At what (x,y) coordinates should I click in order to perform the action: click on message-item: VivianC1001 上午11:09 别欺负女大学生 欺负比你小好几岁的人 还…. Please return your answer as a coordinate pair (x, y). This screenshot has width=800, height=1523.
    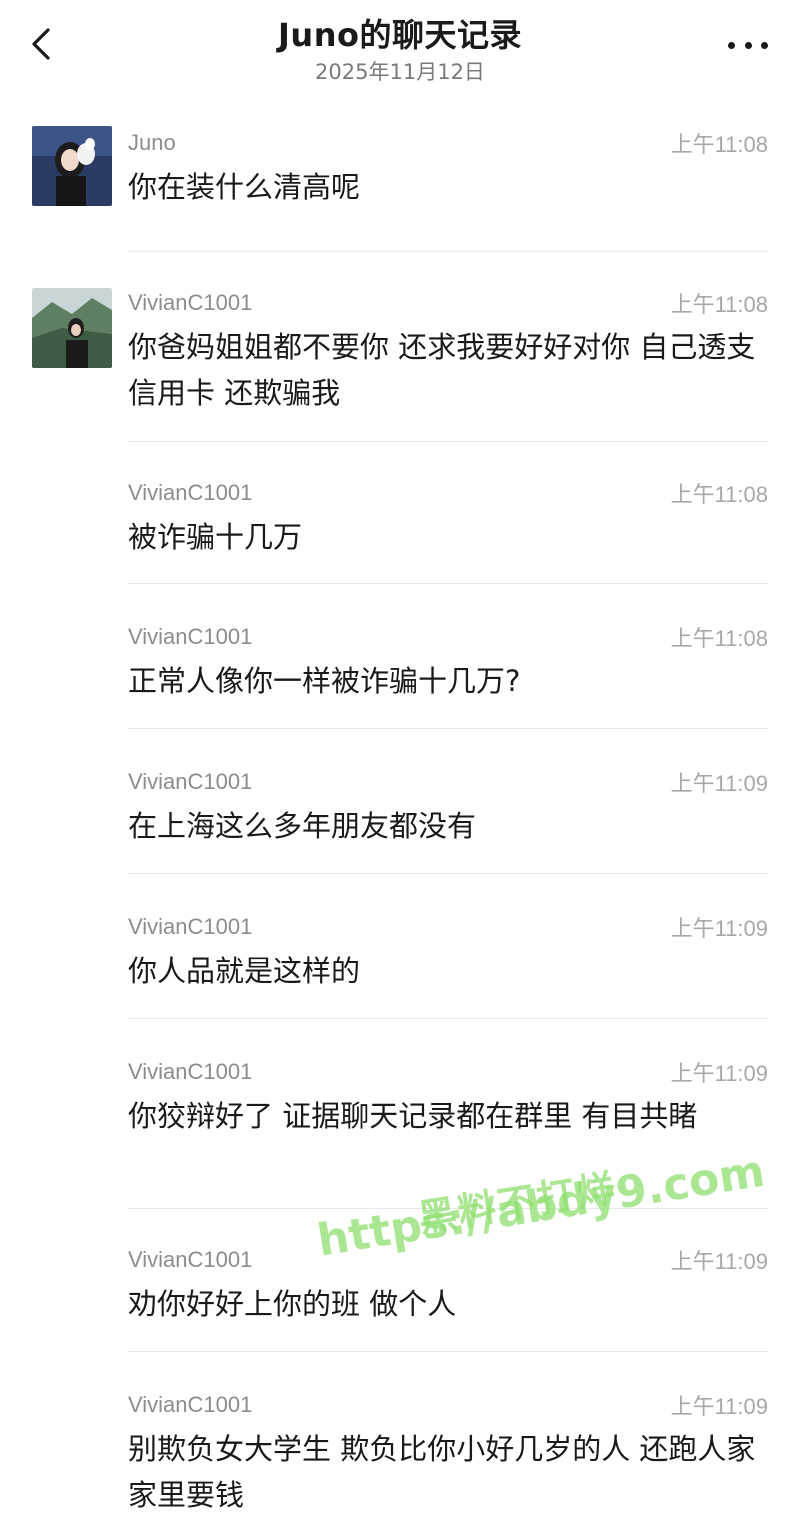
    Looking at the image, I should click on (400, 1437).